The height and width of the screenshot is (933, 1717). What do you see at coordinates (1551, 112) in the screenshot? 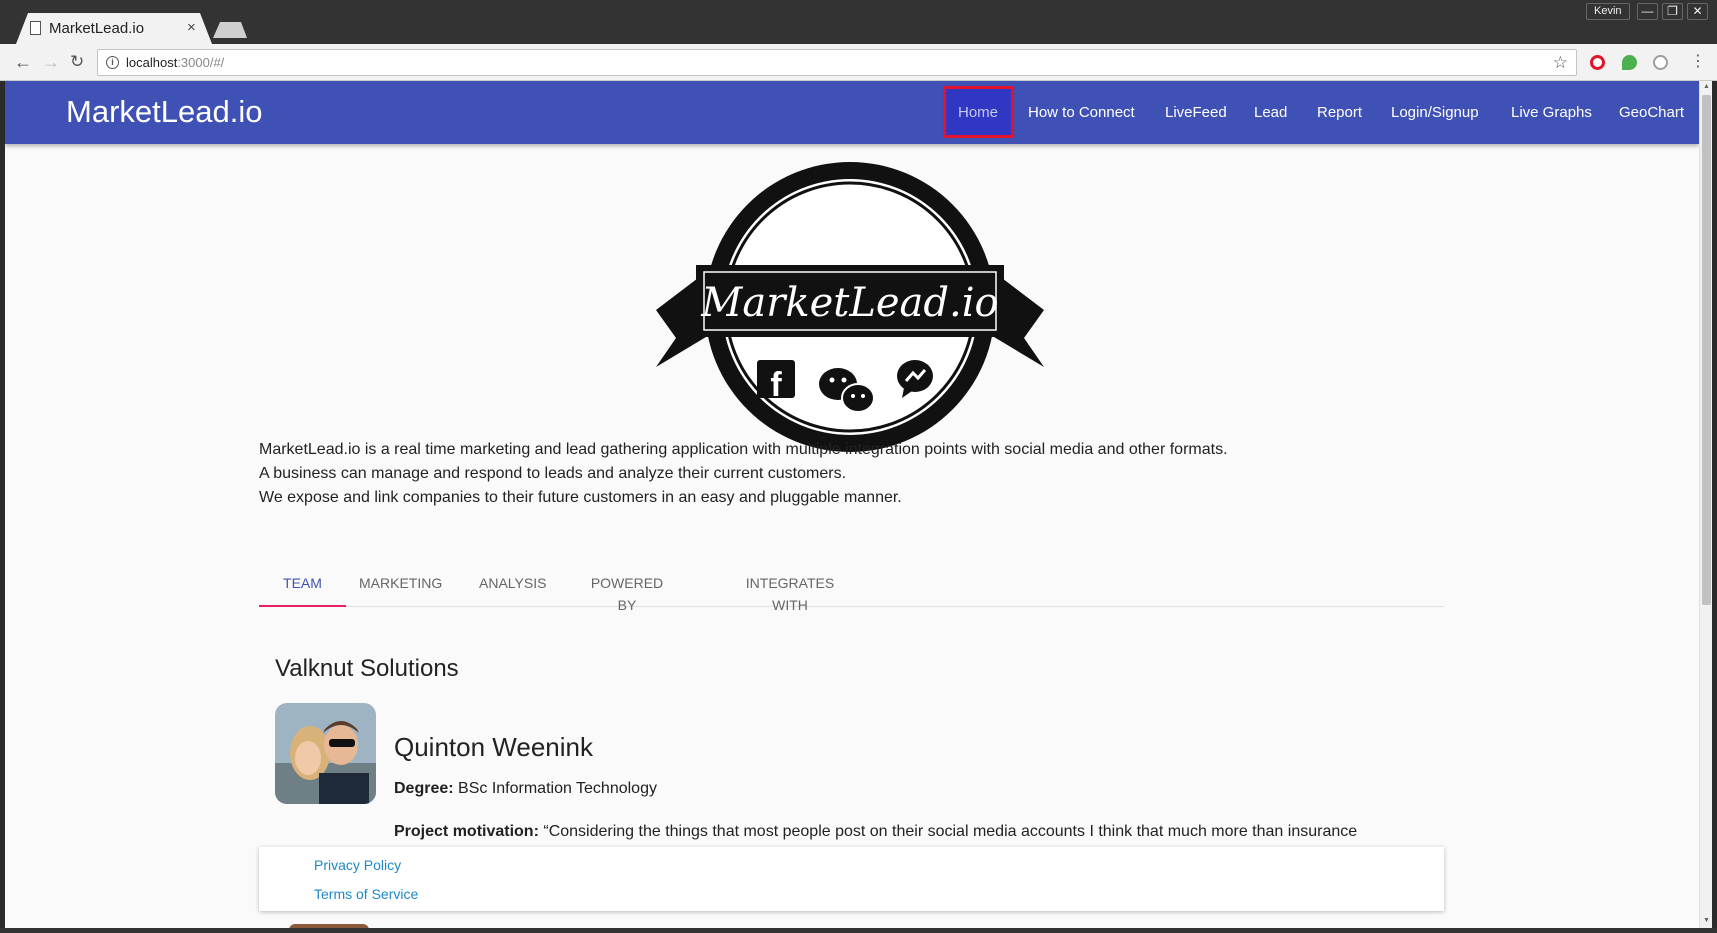
I see `nav-live-graphs: Live Graphs` at bounding box center [1551, 112].